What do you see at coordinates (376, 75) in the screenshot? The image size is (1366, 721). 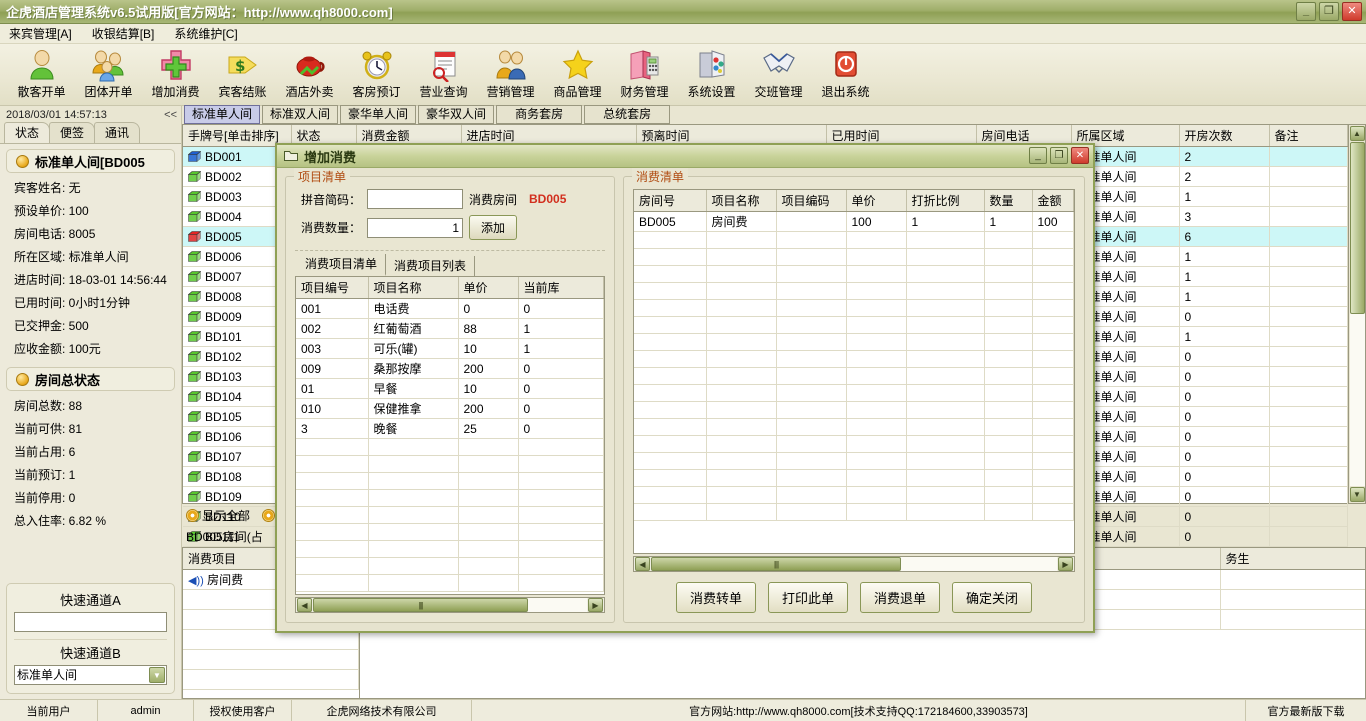 I see `toolbar-button-reservation: 客房预订` at bounding box center [376, 75].